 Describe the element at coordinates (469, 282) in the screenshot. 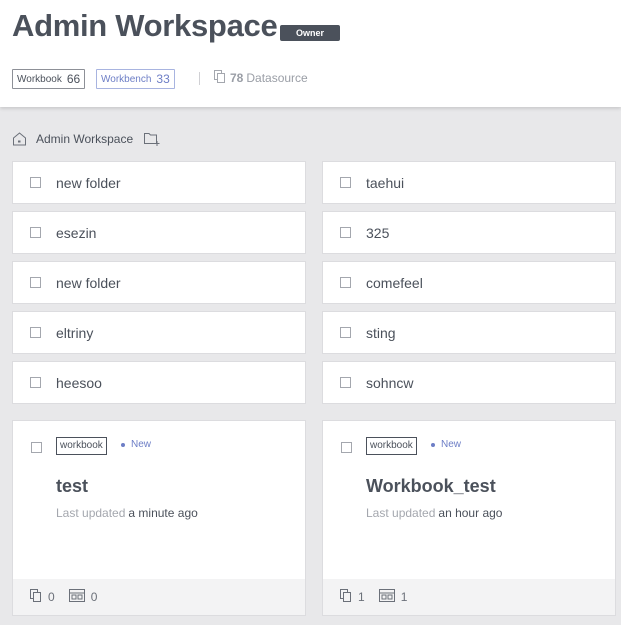

I see `folder-item: comefeel` at that location.